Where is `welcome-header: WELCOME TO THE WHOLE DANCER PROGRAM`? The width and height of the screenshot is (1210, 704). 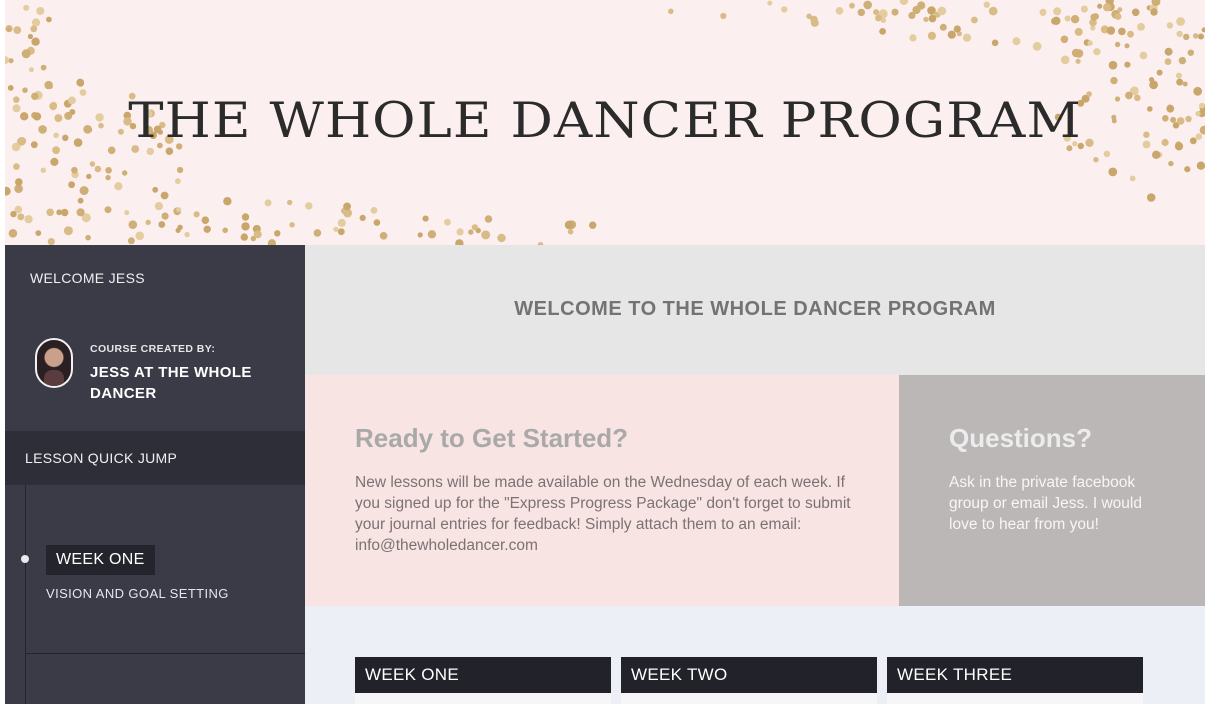 welcome-header: WELCOME TO THE WHOLE DANCER PROGRAM is located at coordinates (755, 310).